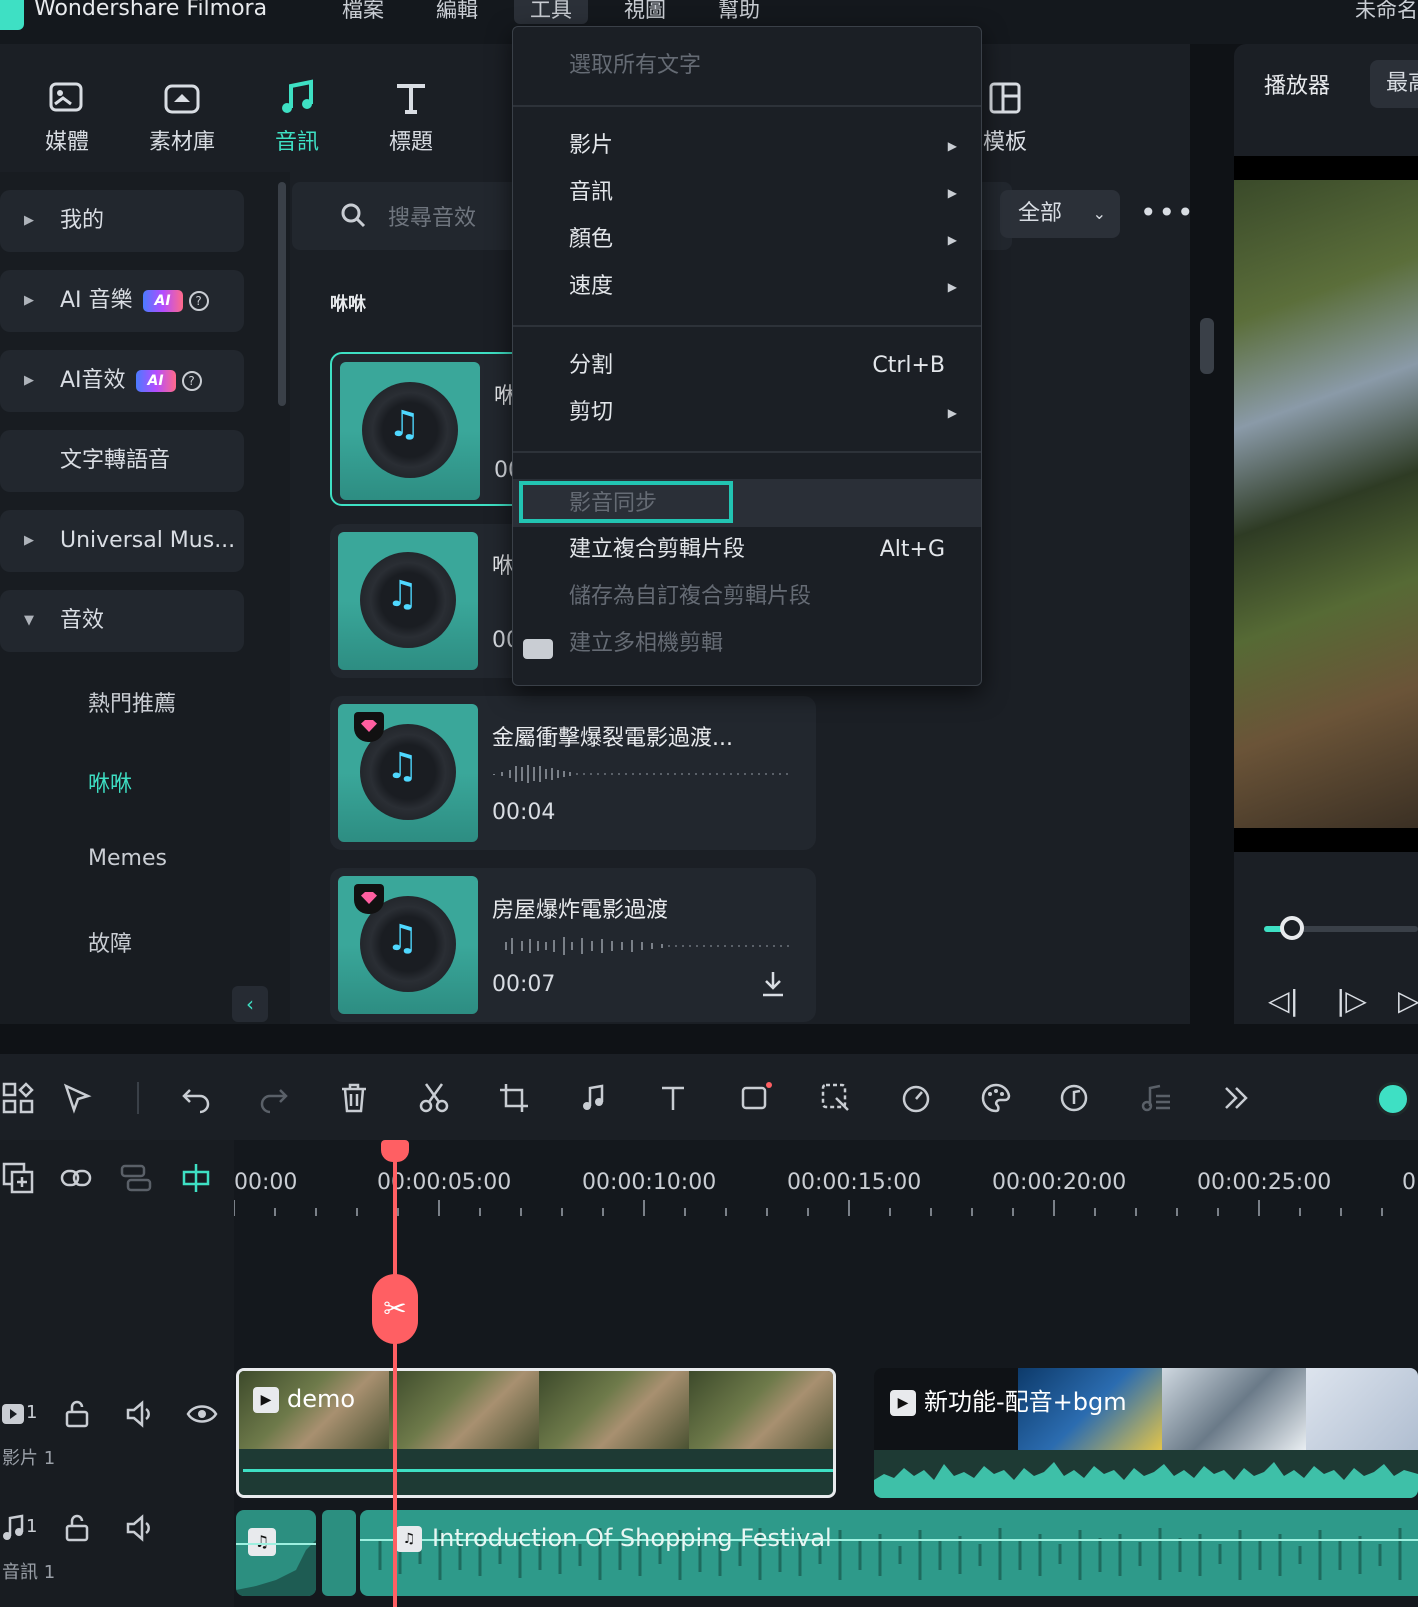  What do you see at coordinates (1236, 1098) in the screenshot?
I see `more-tools-icon` at bounding box center [1236, 1098].